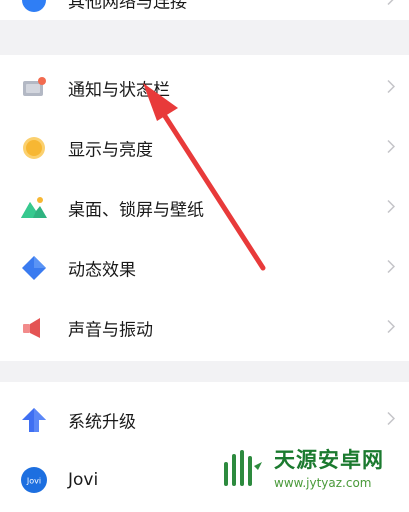 This screenshot has height=512, width=409. Describe the element at coordinates (204, 148) in the screenshot. I see `settings-item-display-brightness: 显示与亮度` at that location.